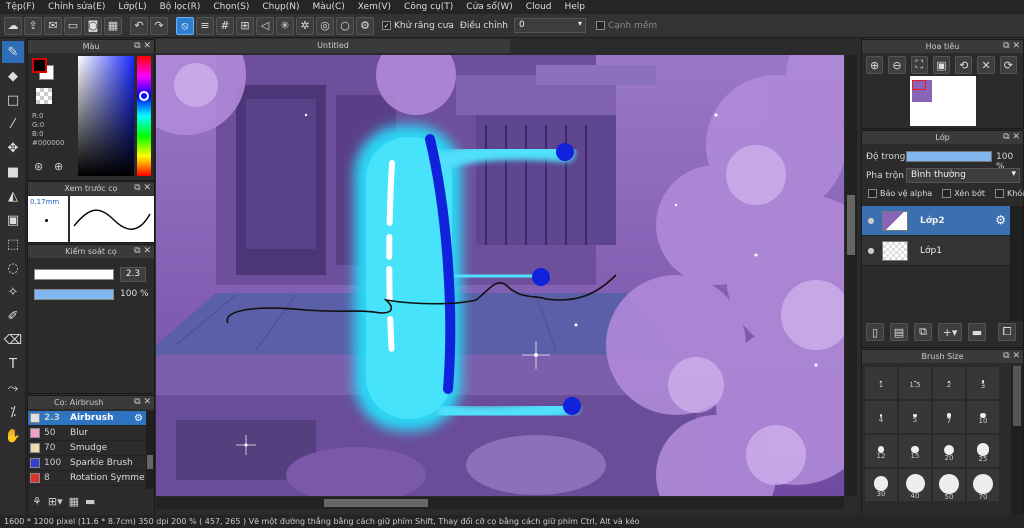  Describe the element at coordinates (245, 25) in the screenshot. I see `cross-snap-icon: ⊞` at that location.